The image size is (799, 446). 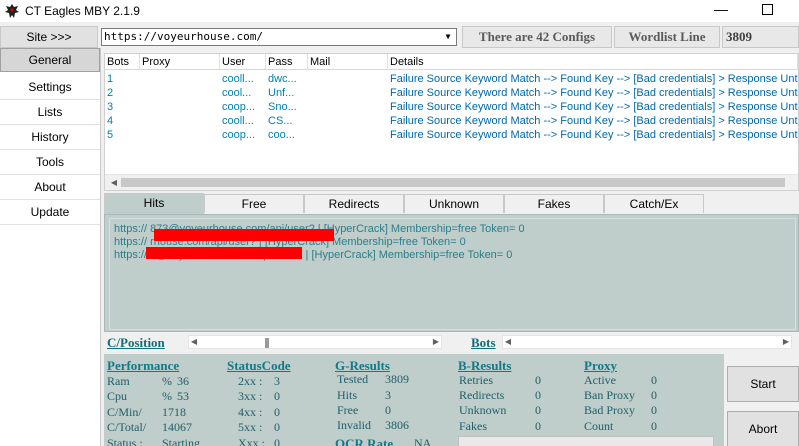 I want to click on column-header-user: User, so click(x=243, y=61).